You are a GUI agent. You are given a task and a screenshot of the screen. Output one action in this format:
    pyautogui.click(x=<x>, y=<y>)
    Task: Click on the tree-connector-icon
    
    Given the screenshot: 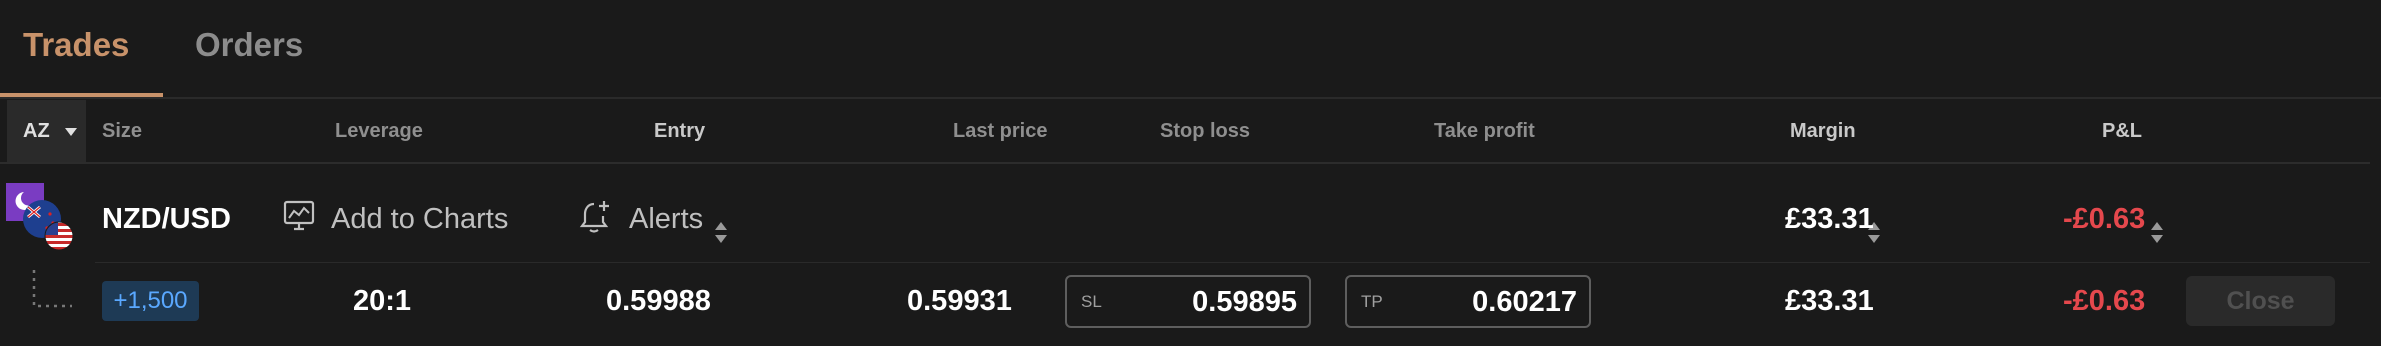 What is the action you would take?
    pyautogui.click(x=52, y=289)
    